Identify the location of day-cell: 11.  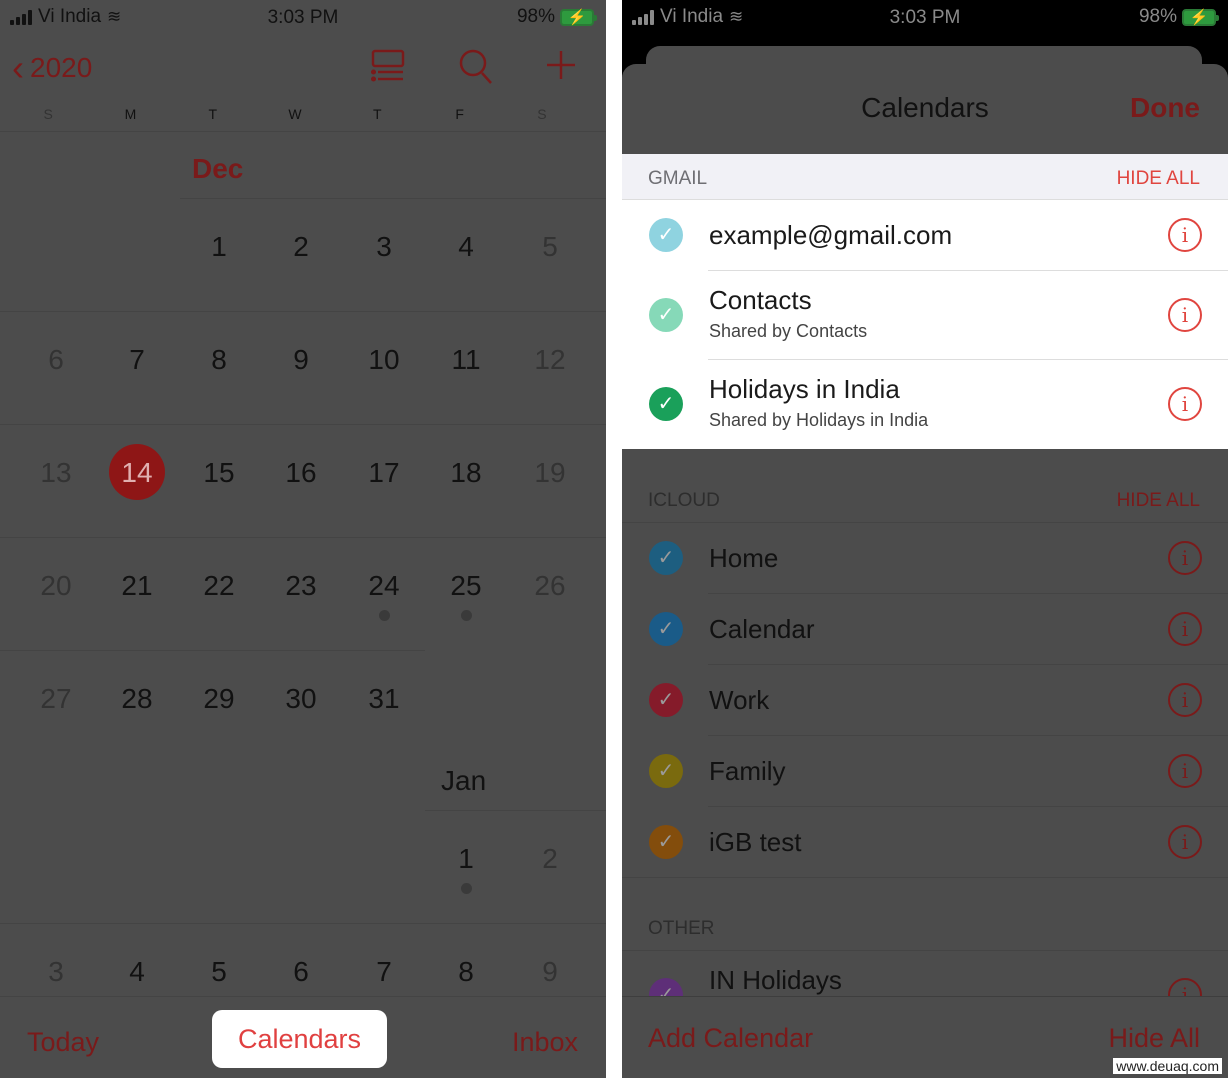
(466, 360).